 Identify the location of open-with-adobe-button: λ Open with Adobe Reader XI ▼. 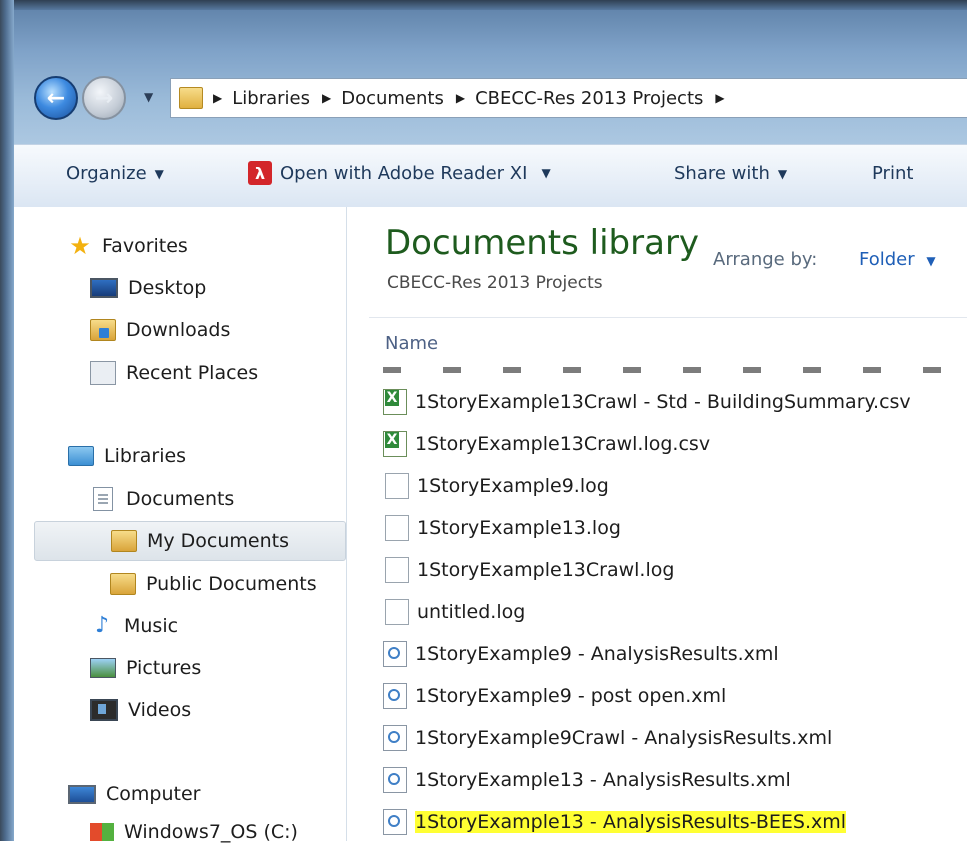
(399, 173).